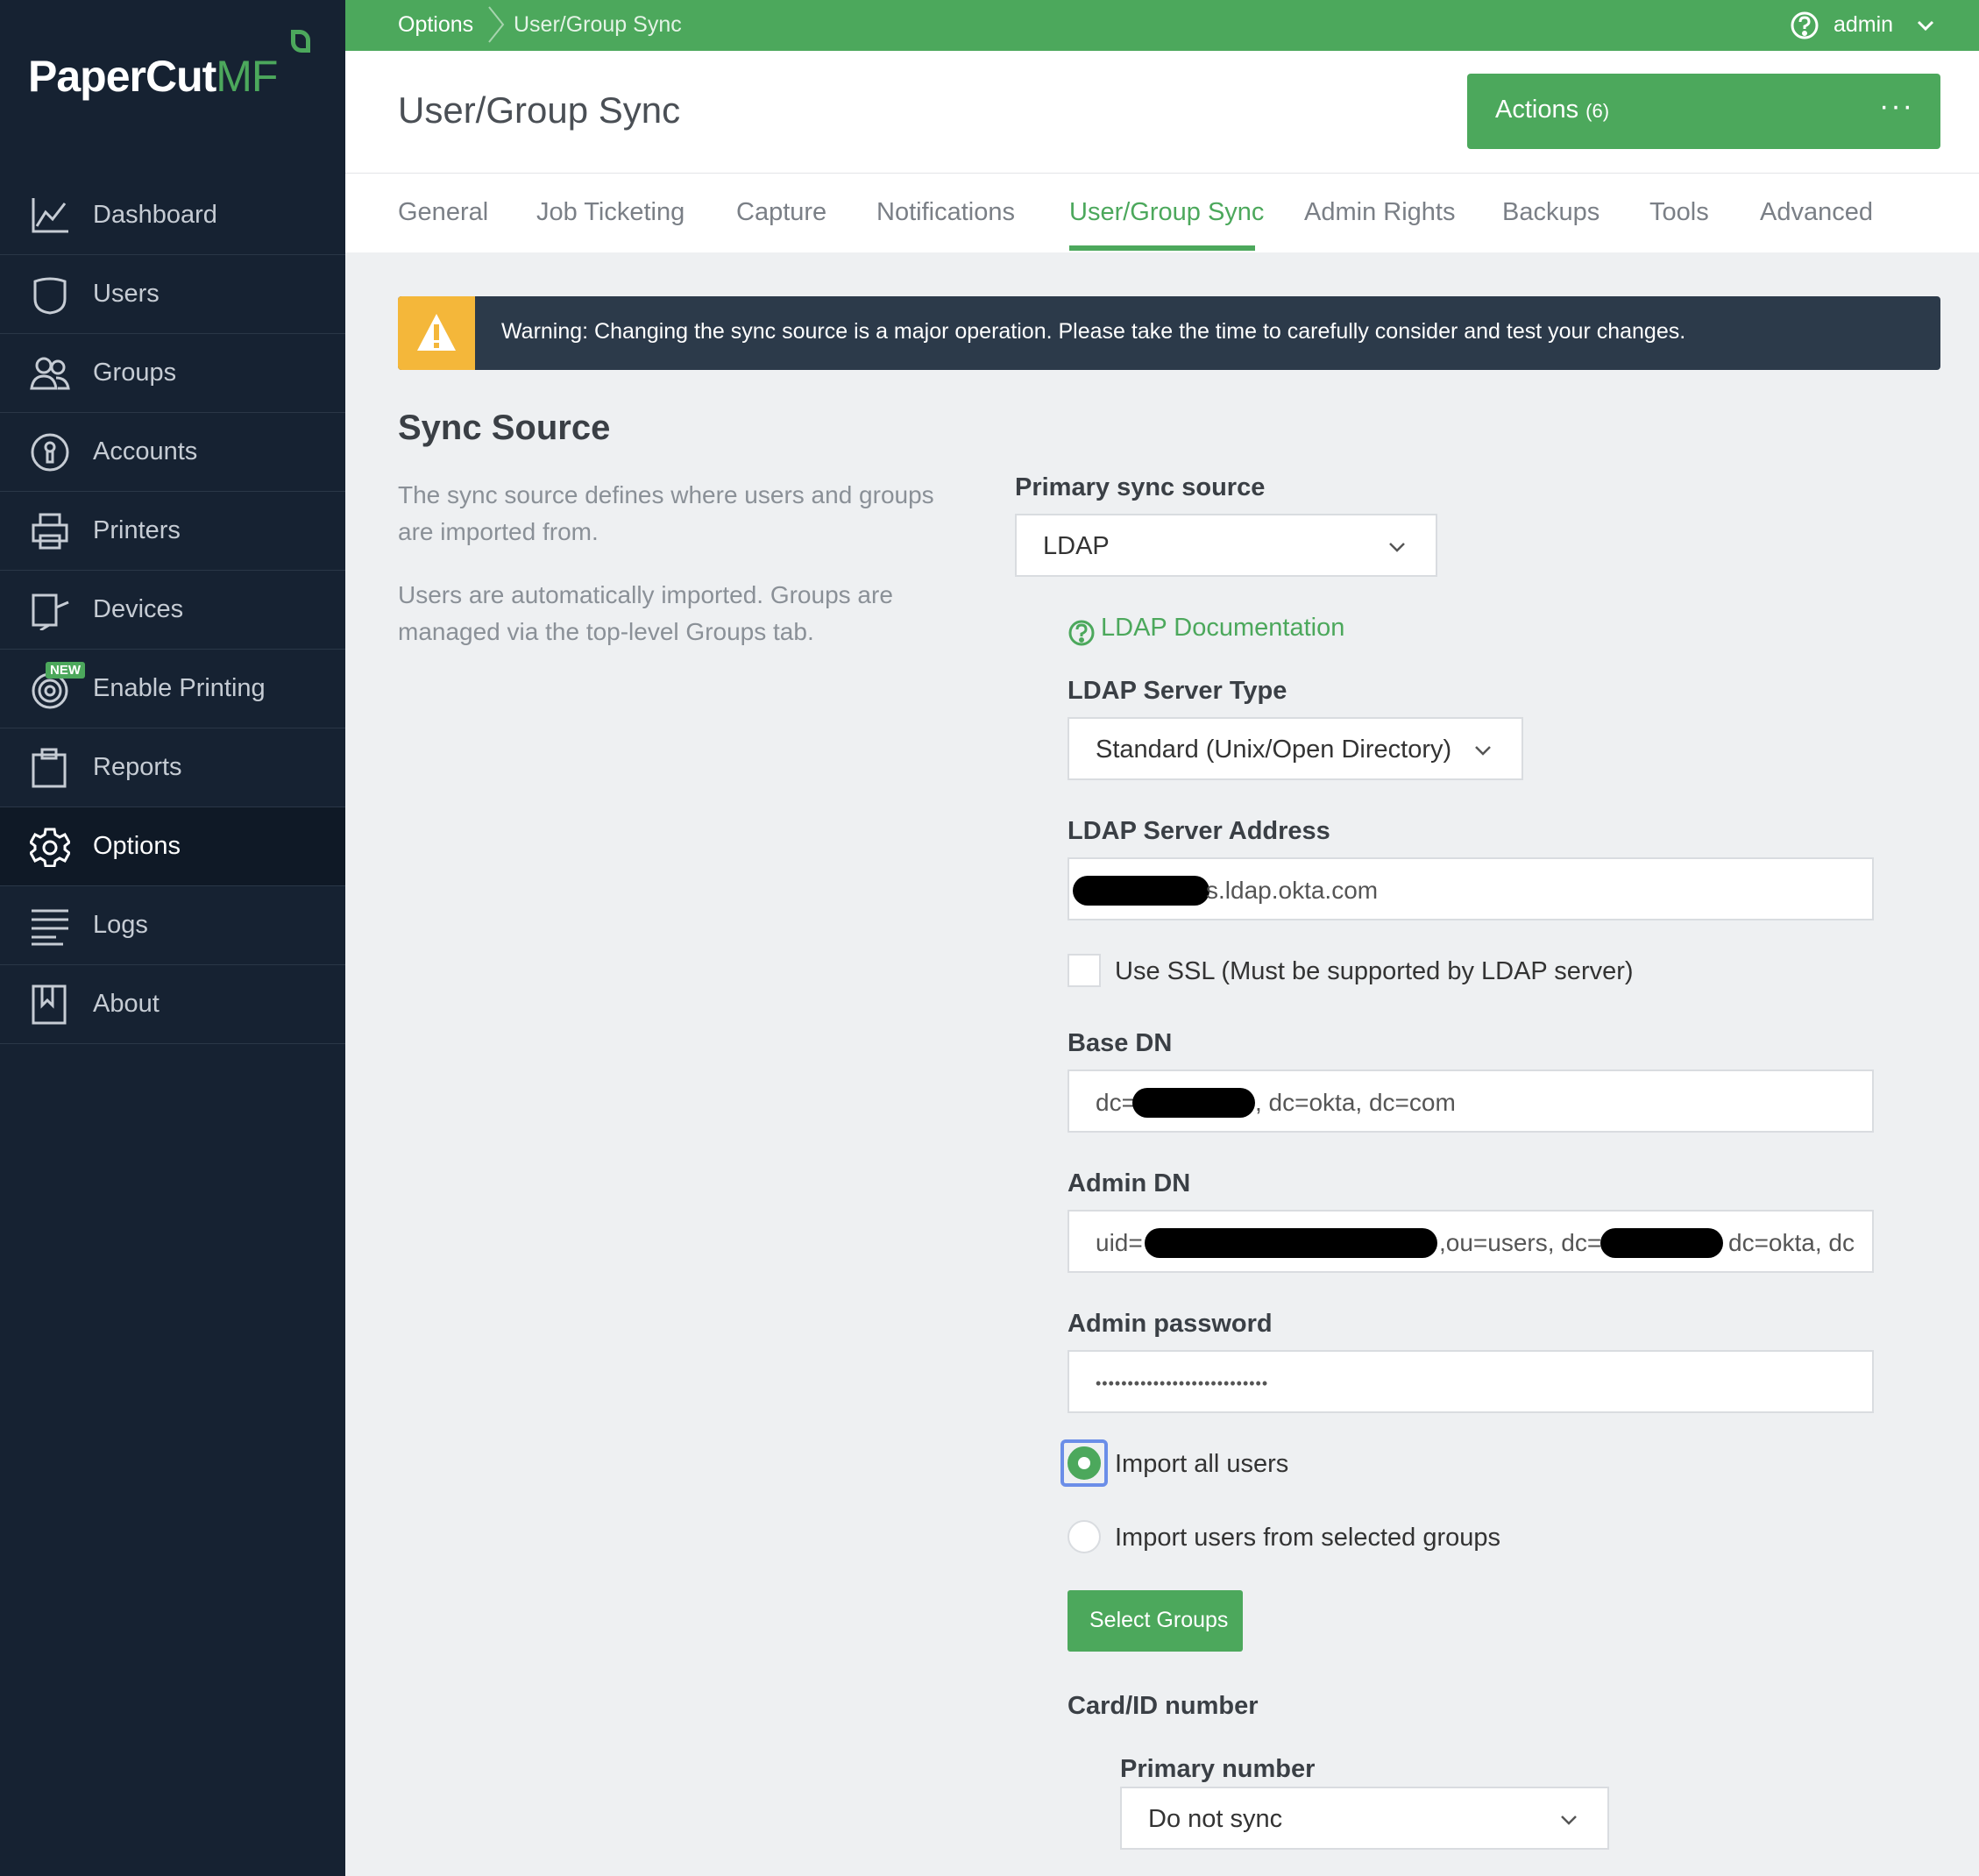 This screenshot has width=1979, height=1876. What do you see at coordinates (945, 212) in the screenshot?
I see `tab-notifications: Notifications` at bounding box center [945, 212].